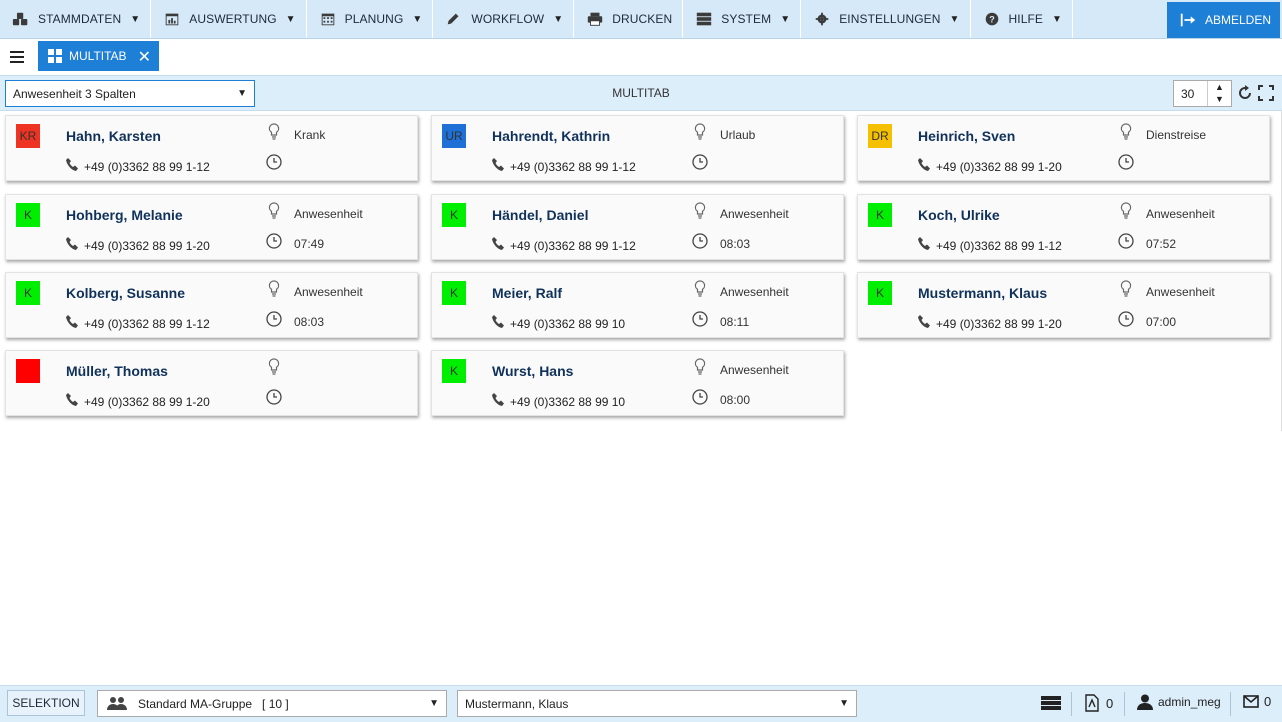 Image resolution: width=1282 pixels, height=722 pixels. Describe the element at coordinates (880, 136) in the screenshot. I see `status-badge: DR` at that location.